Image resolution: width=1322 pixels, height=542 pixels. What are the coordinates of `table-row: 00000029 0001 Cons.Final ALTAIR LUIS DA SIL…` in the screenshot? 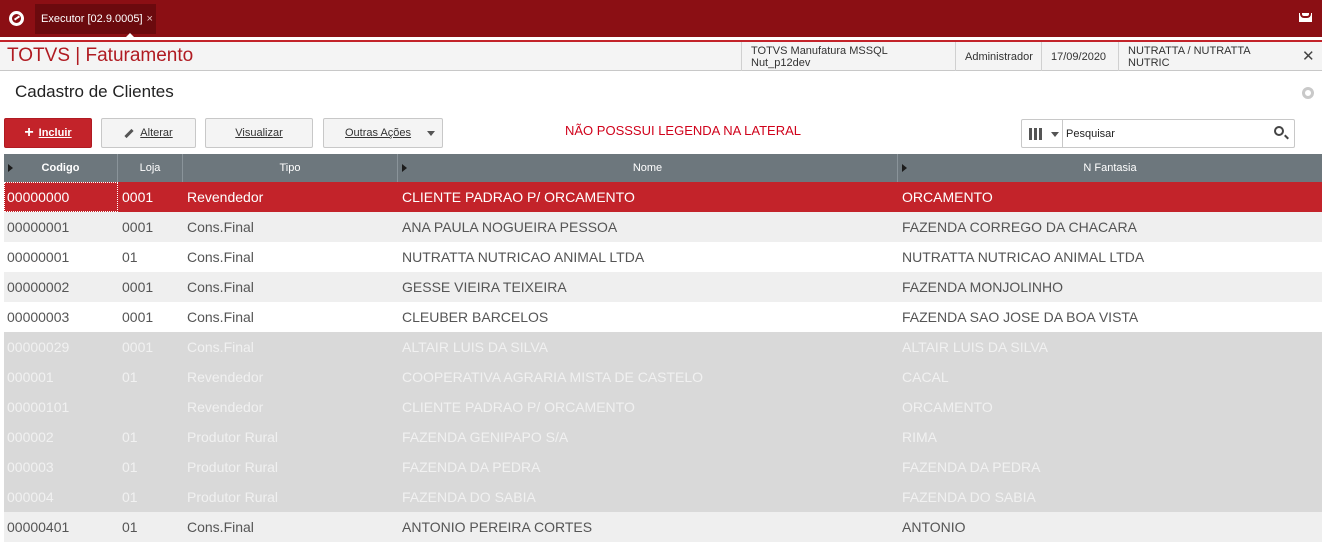 It's located at (663, 347).